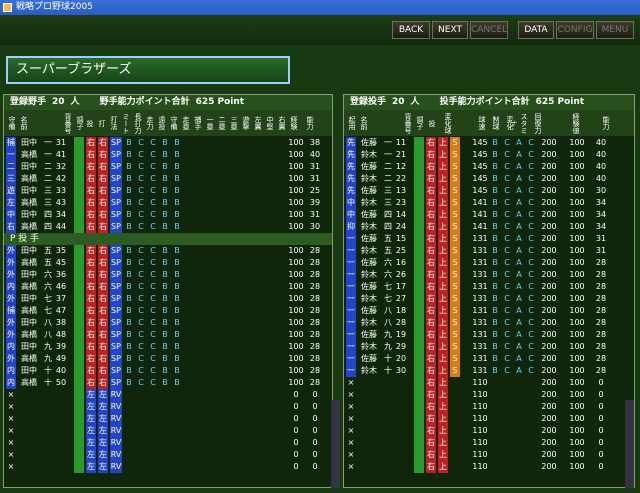 This screenshot has height=493, width=640. I want to click on pitcher-row: 一佐藤七 17 右上 S 131 B C A C 200 100 28, so click(484, 287).